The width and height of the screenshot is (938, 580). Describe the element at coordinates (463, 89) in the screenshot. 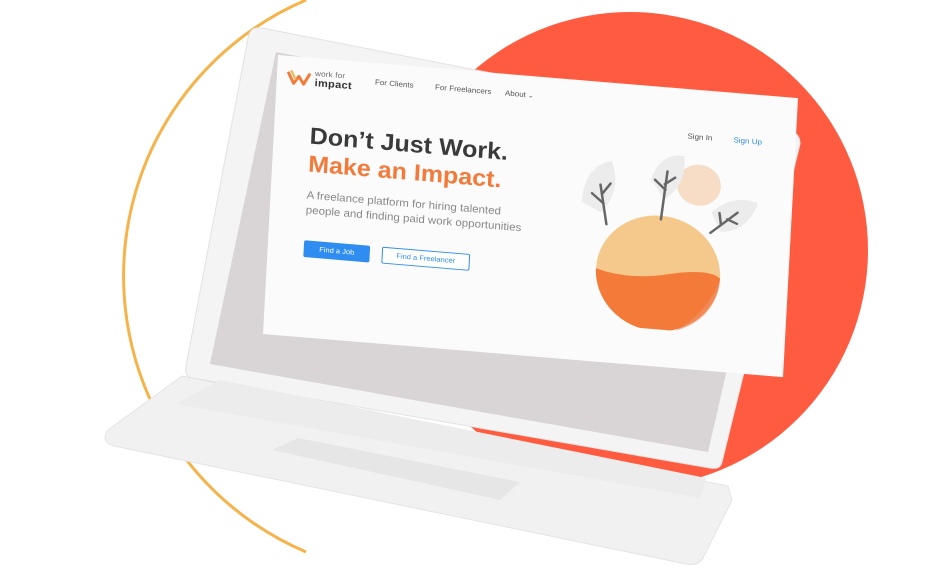

I see `nav-for-freelancers: For Freelancers` at that location.